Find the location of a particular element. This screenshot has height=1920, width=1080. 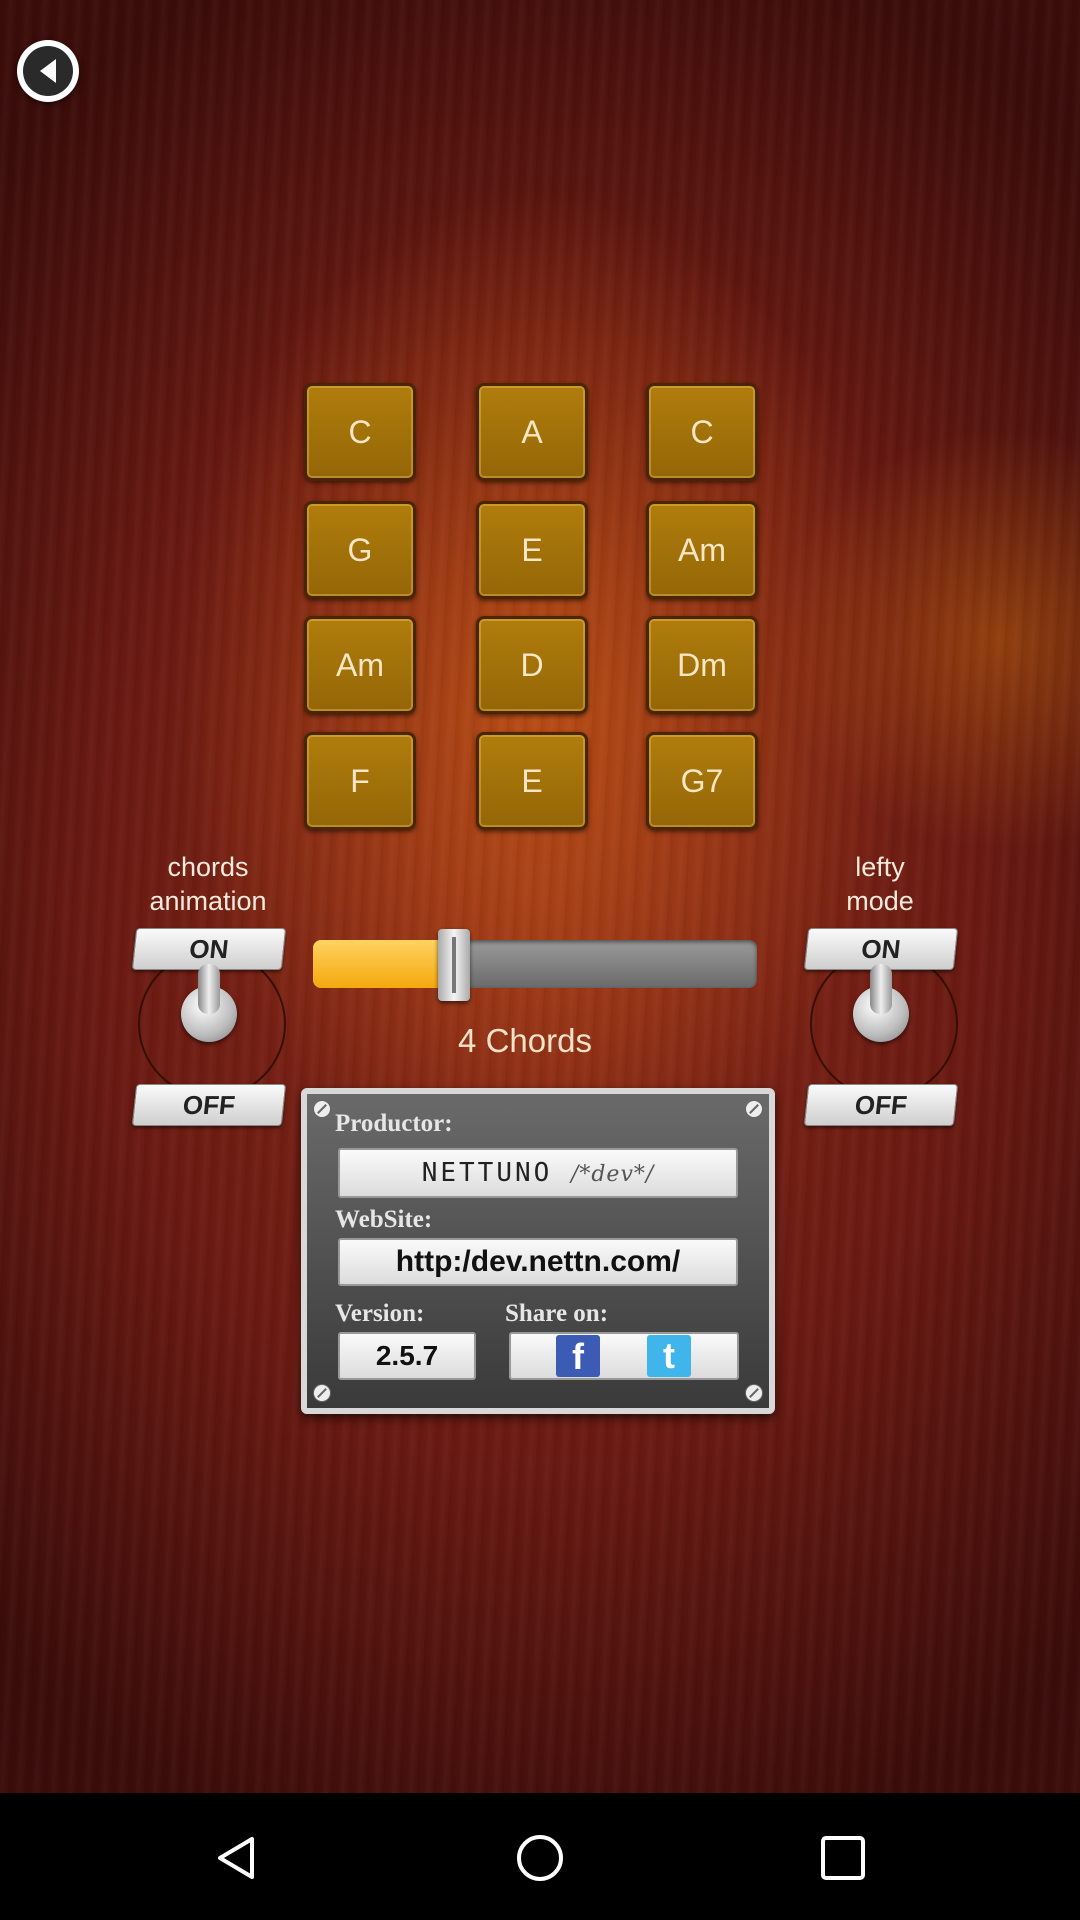

chord-button-r1c1: C is located at coordinates (360, 432).